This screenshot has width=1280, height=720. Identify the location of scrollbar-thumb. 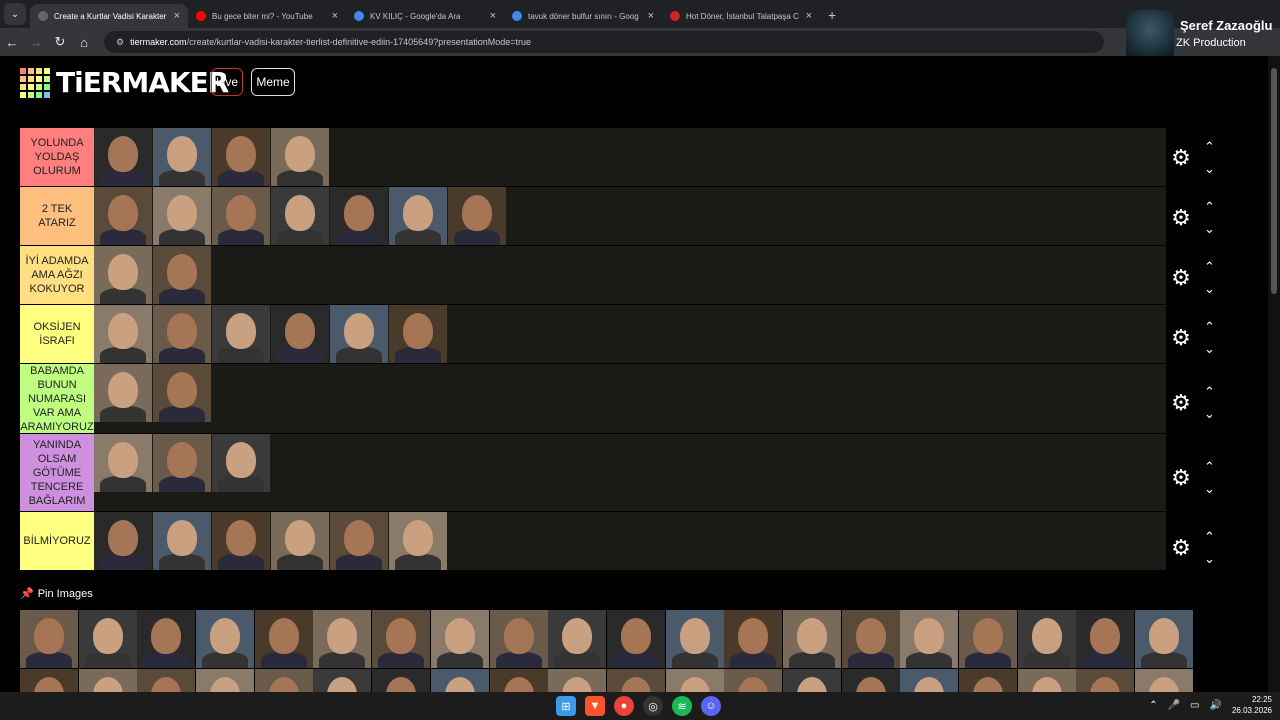
(1274, 181).